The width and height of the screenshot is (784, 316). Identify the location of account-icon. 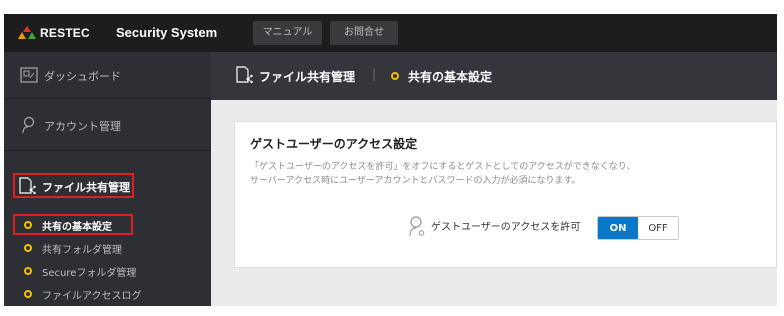
(28, 125).